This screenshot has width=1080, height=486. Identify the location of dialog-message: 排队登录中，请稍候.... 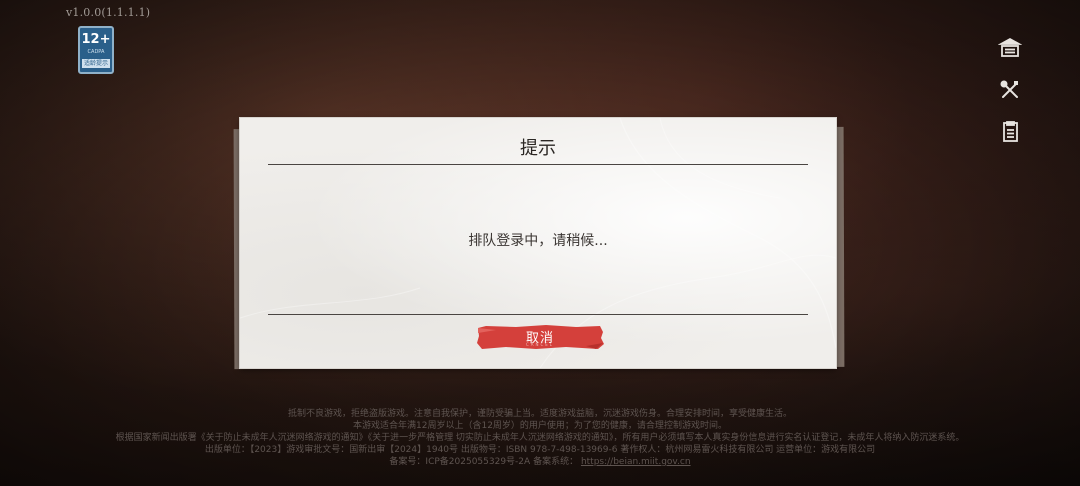
(538, 241).